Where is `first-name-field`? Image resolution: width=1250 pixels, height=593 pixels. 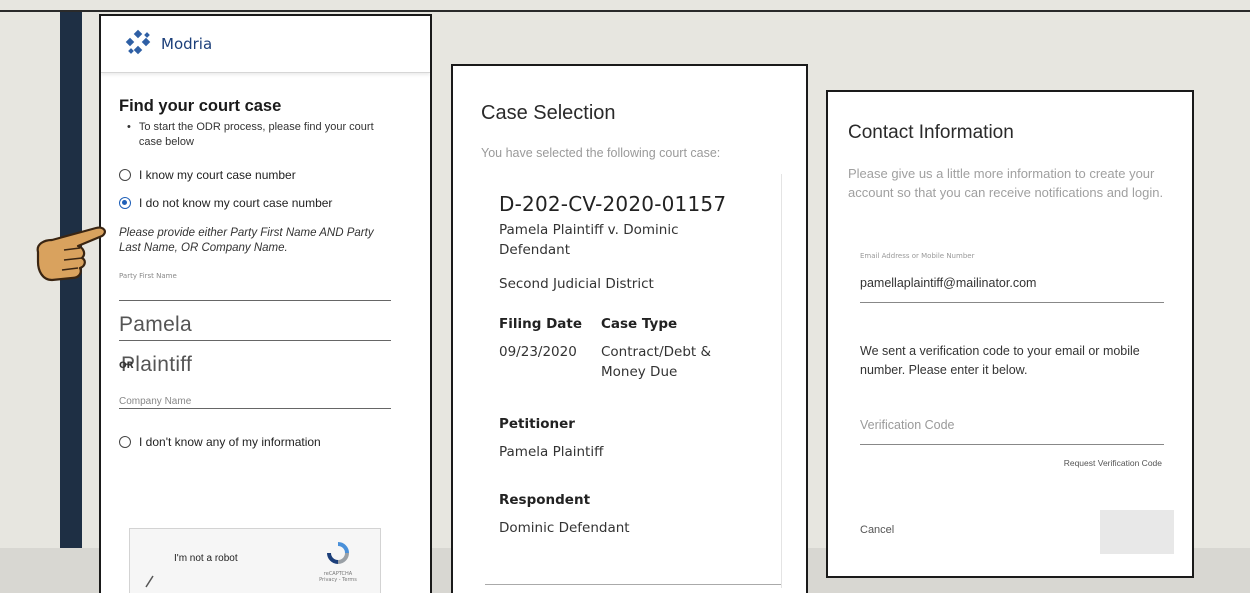 first-name-field is located at coordinates (255, 290).